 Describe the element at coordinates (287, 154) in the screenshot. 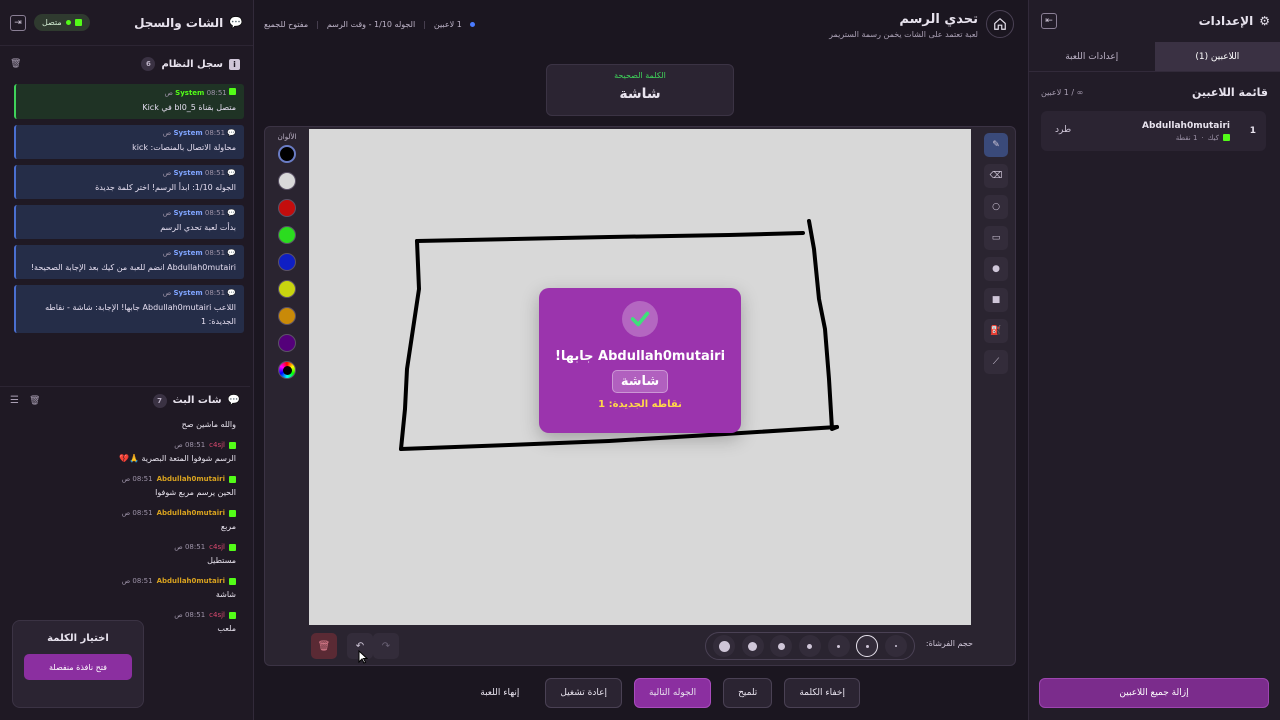

I see `color-swatch-black` at that location.